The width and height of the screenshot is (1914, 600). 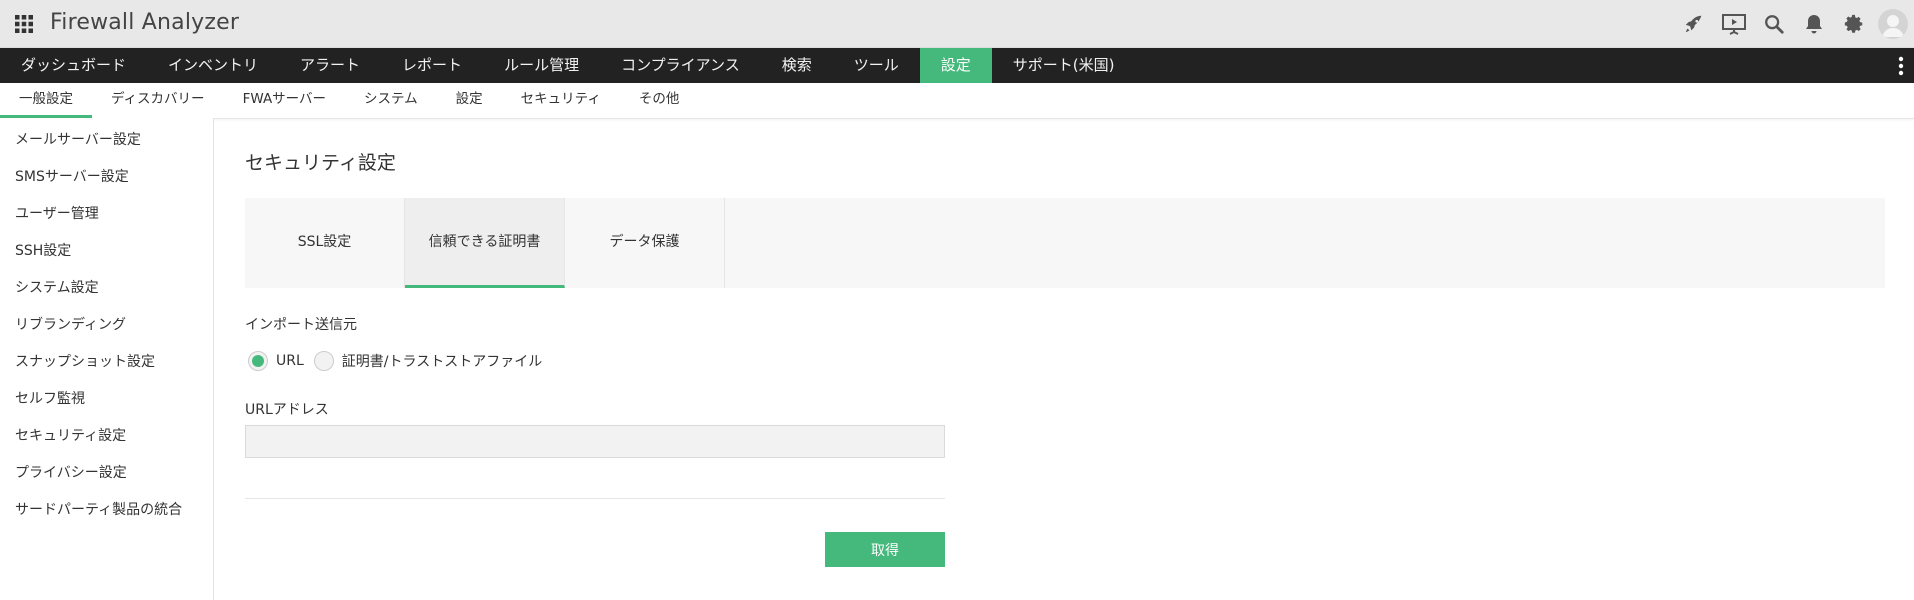 What do you see at coordinates (1901, 66) in the screenshot?
I see `more-vertical-icon` at bounding box center [1901, 66].